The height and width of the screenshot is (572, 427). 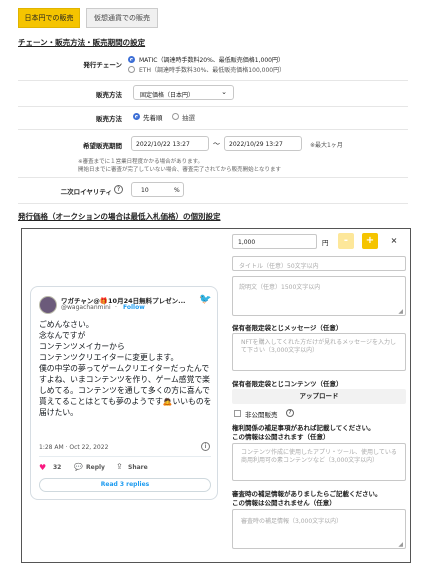 What do you see at coordinates (177, 190) in the screenshot?
I see `royalty-unit: %` at bounding box center [177, 190].